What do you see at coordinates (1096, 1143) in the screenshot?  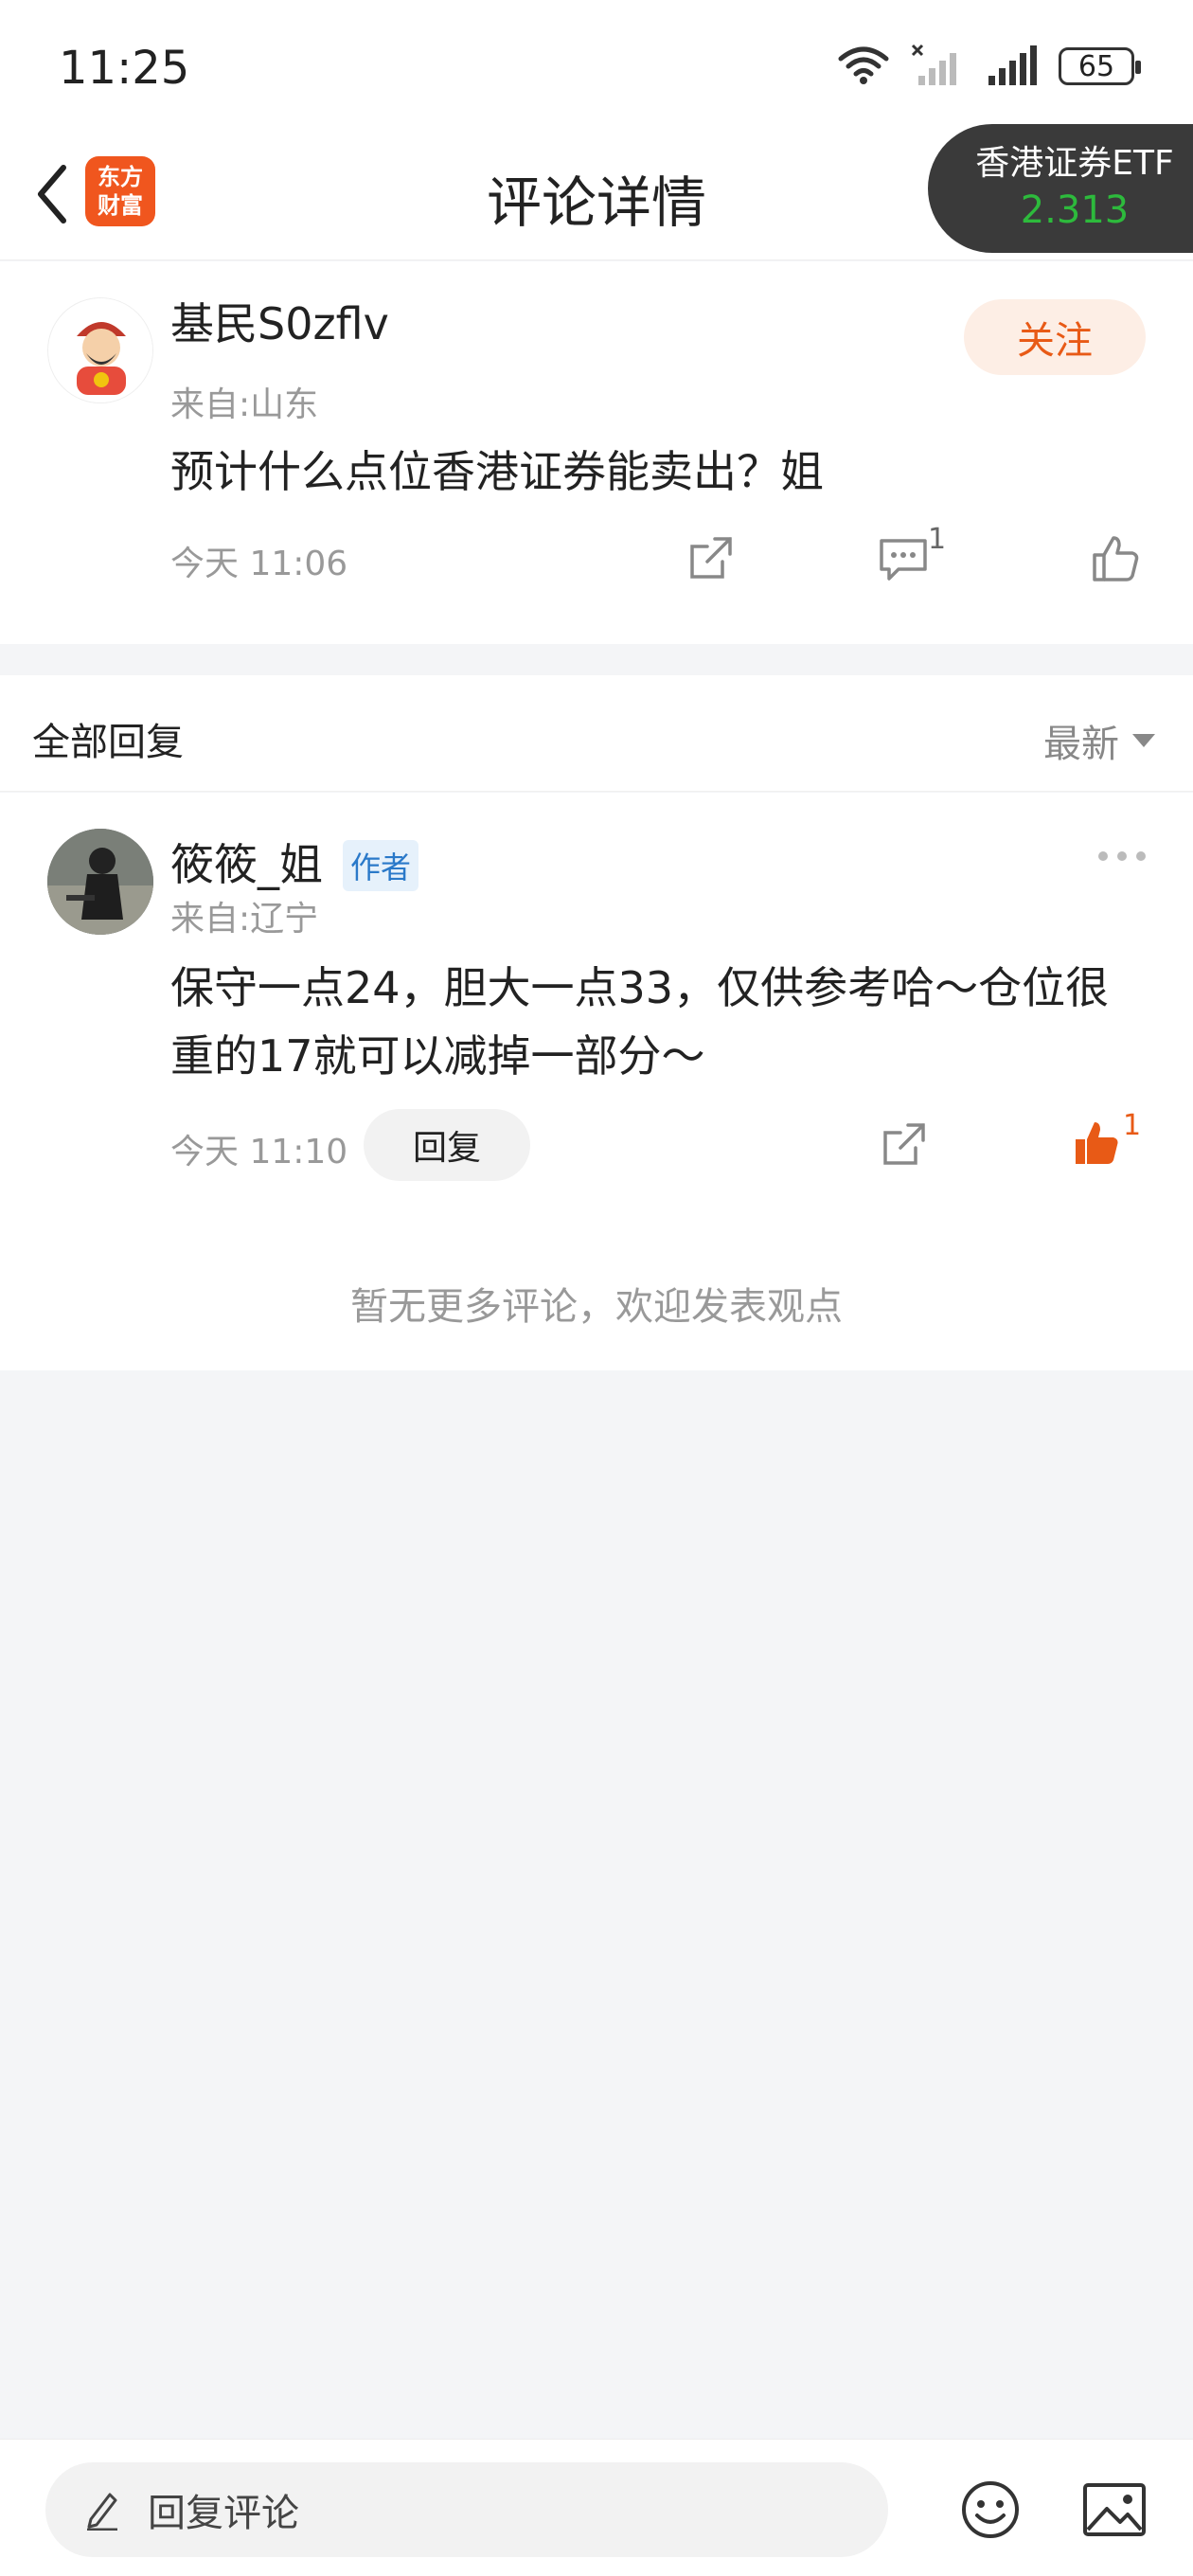 I see `liked-icon` at bounding box center [1096, 1143].